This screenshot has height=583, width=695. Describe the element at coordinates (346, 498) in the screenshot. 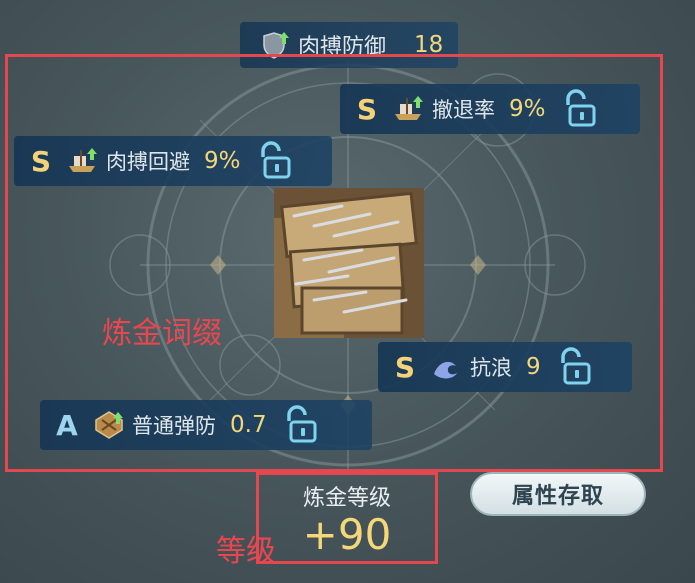

I see `alchemy-level-title: 炼金等级` at that location.